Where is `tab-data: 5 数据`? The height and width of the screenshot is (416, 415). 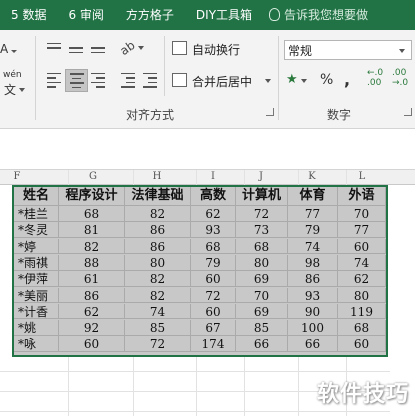
tab-data: 5 数据 is located at coordinates (28, 15).